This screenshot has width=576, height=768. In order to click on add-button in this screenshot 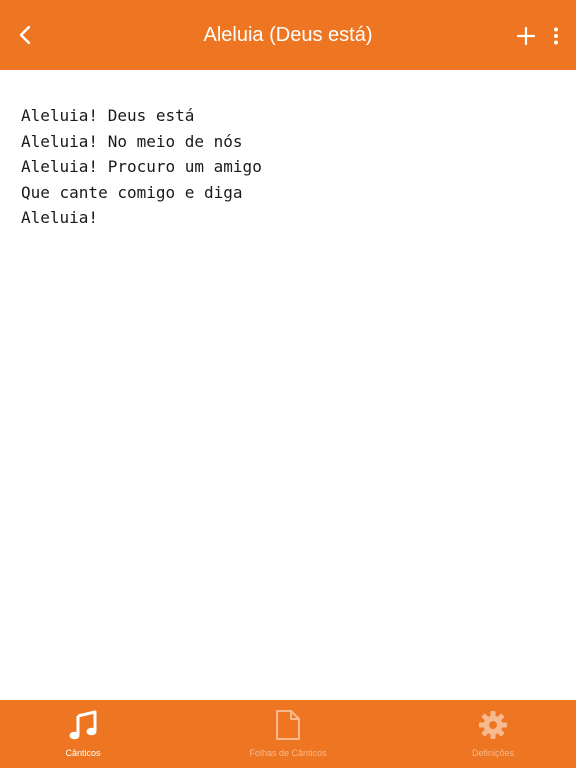, I will do `click(526, 36)`.